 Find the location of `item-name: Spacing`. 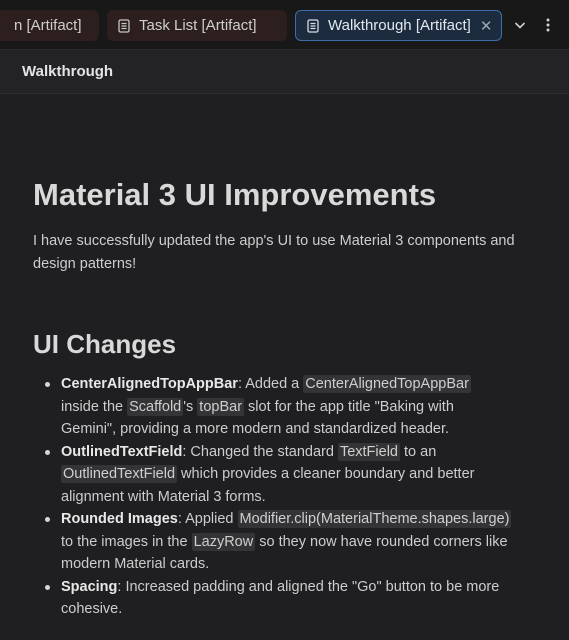

item-name: Spacing is located at coordinates (89, 586).